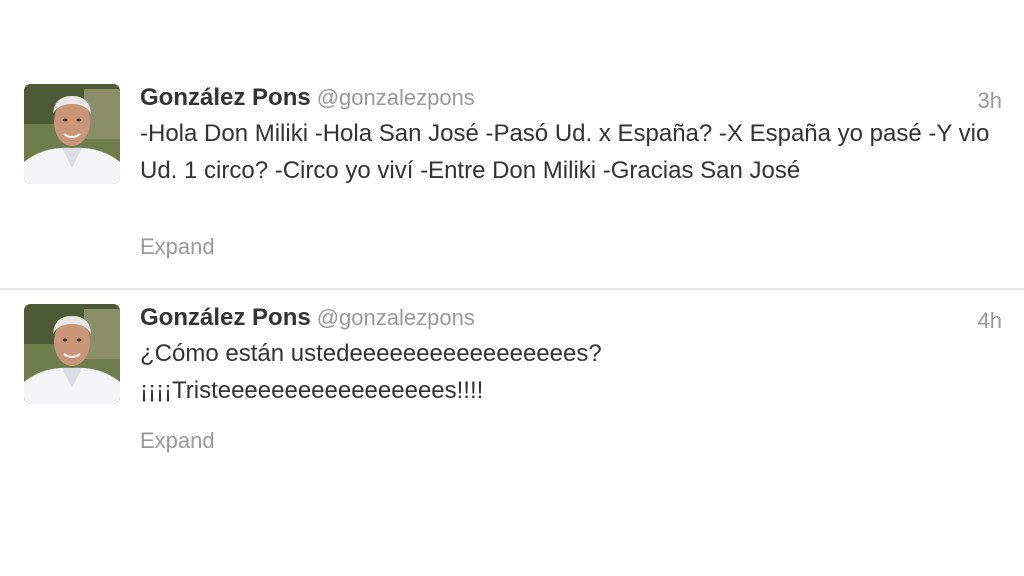 The height and width of the screenshot is (576, 1024). I want to click on tweet-text-line: ¡¡¡¡Tristeeeeeeeeeeeeeeeees!!!!, so click(312, 390).